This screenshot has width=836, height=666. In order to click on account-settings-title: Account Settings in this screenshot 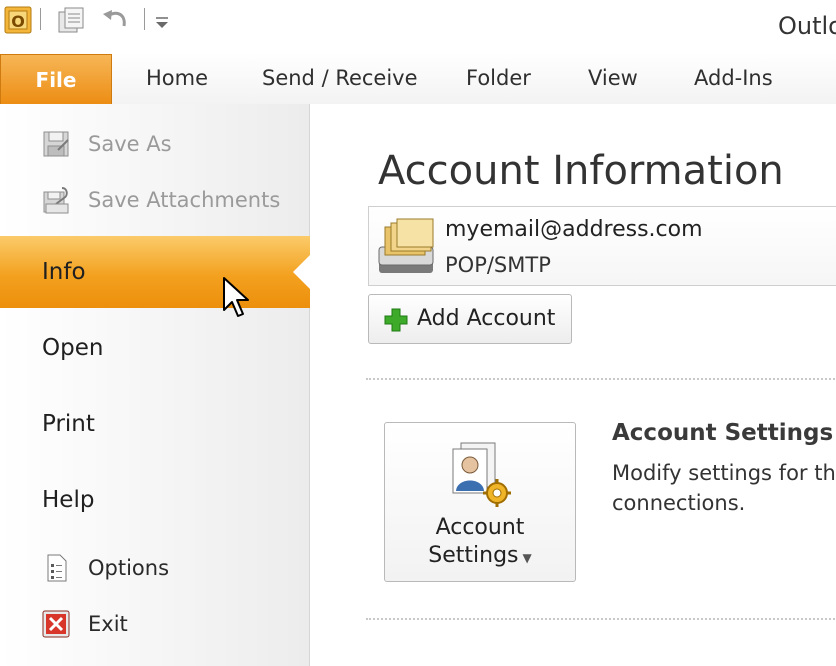, I will do `click(723, 433)`.